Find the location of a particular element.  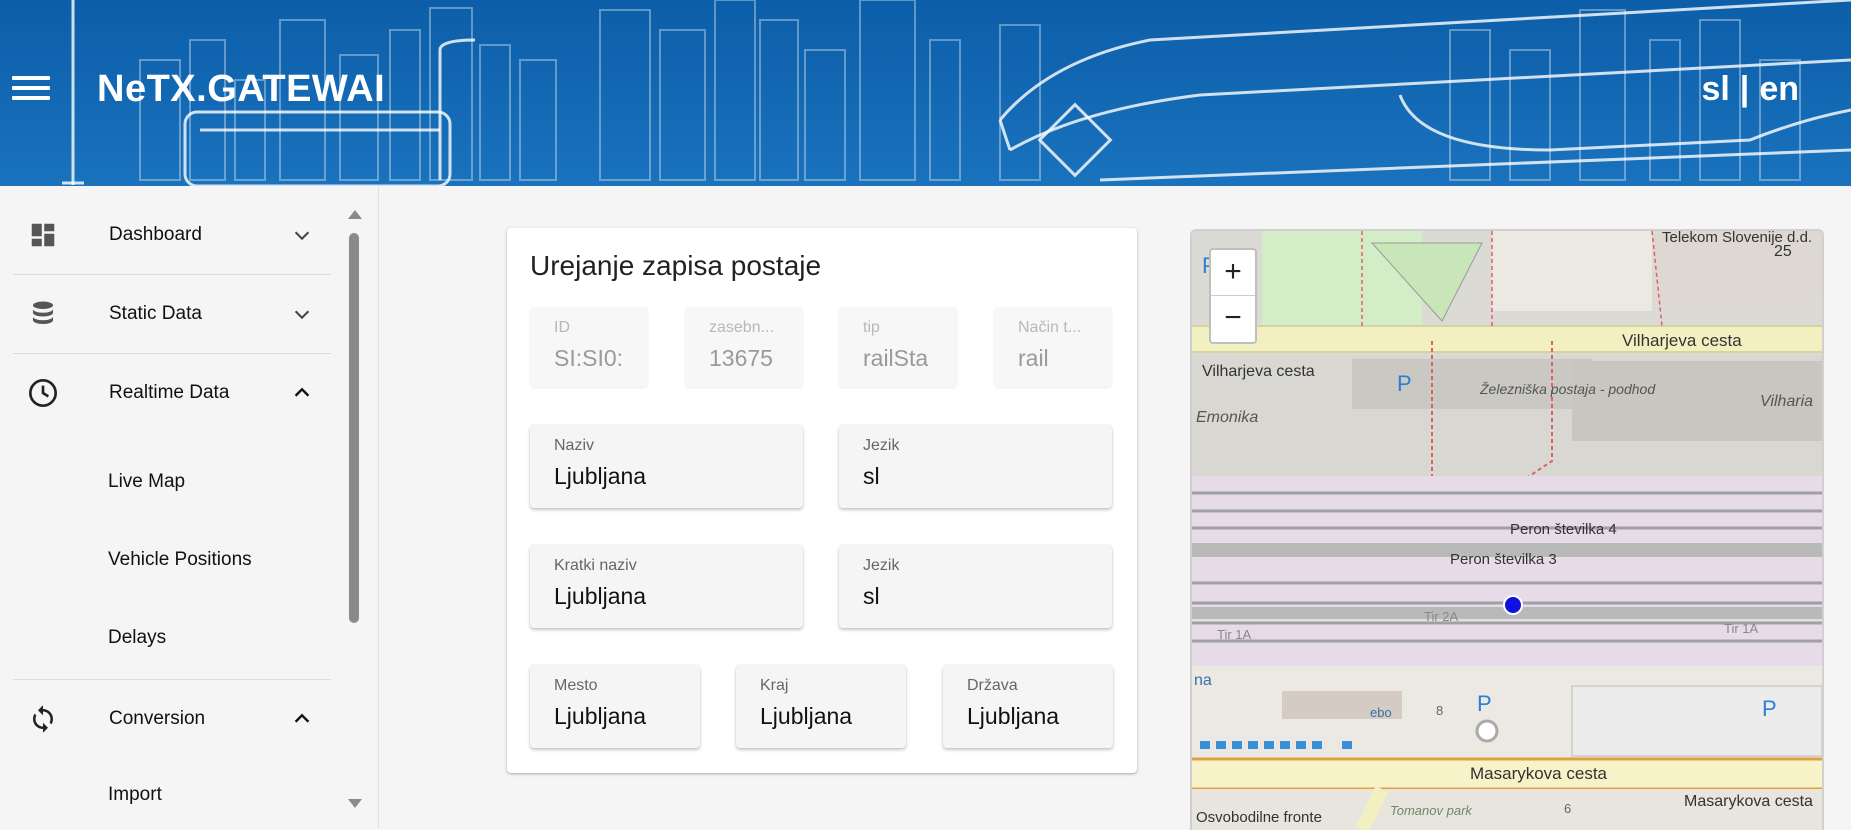

region-input is located at coordinates (827, 716).